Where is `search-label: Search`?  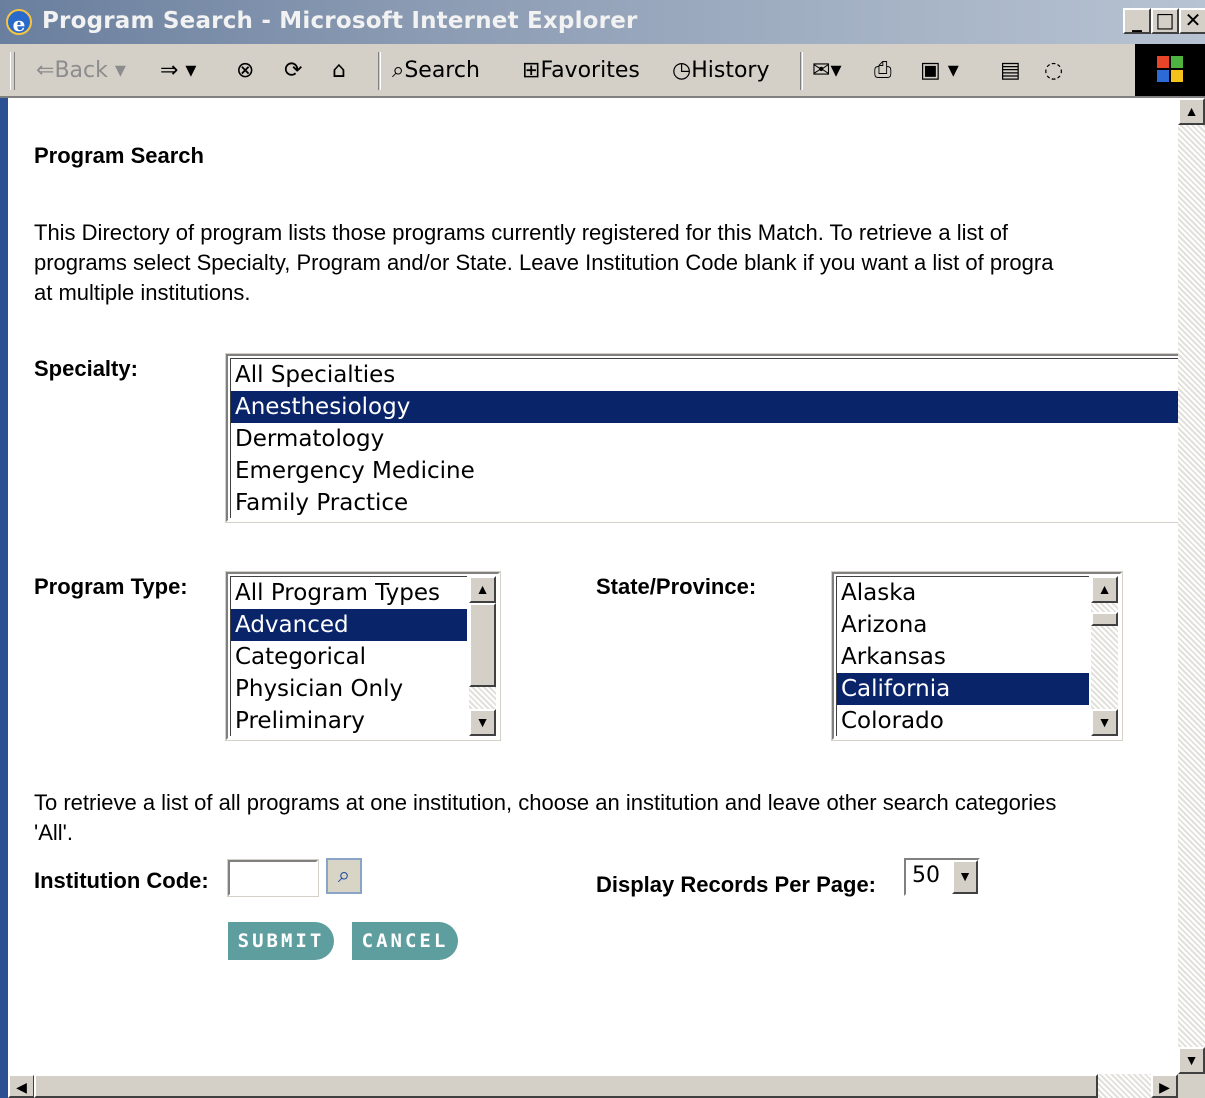 search-label: Search is located at coordinates (442, 70).